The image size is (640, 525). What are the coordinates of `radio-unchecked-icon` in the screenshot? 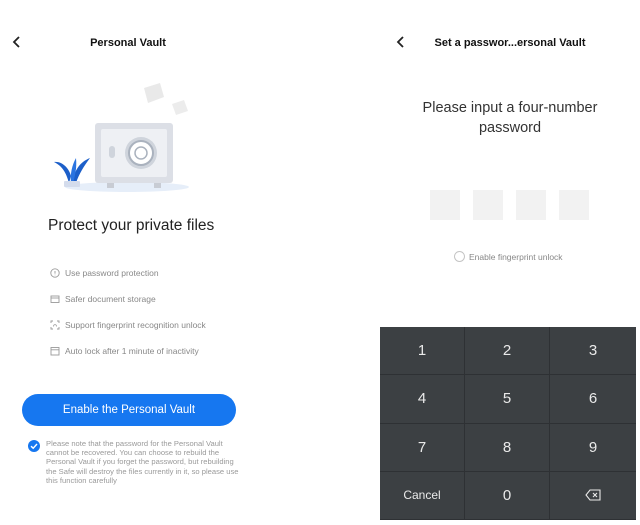 It's located at (459, 256).